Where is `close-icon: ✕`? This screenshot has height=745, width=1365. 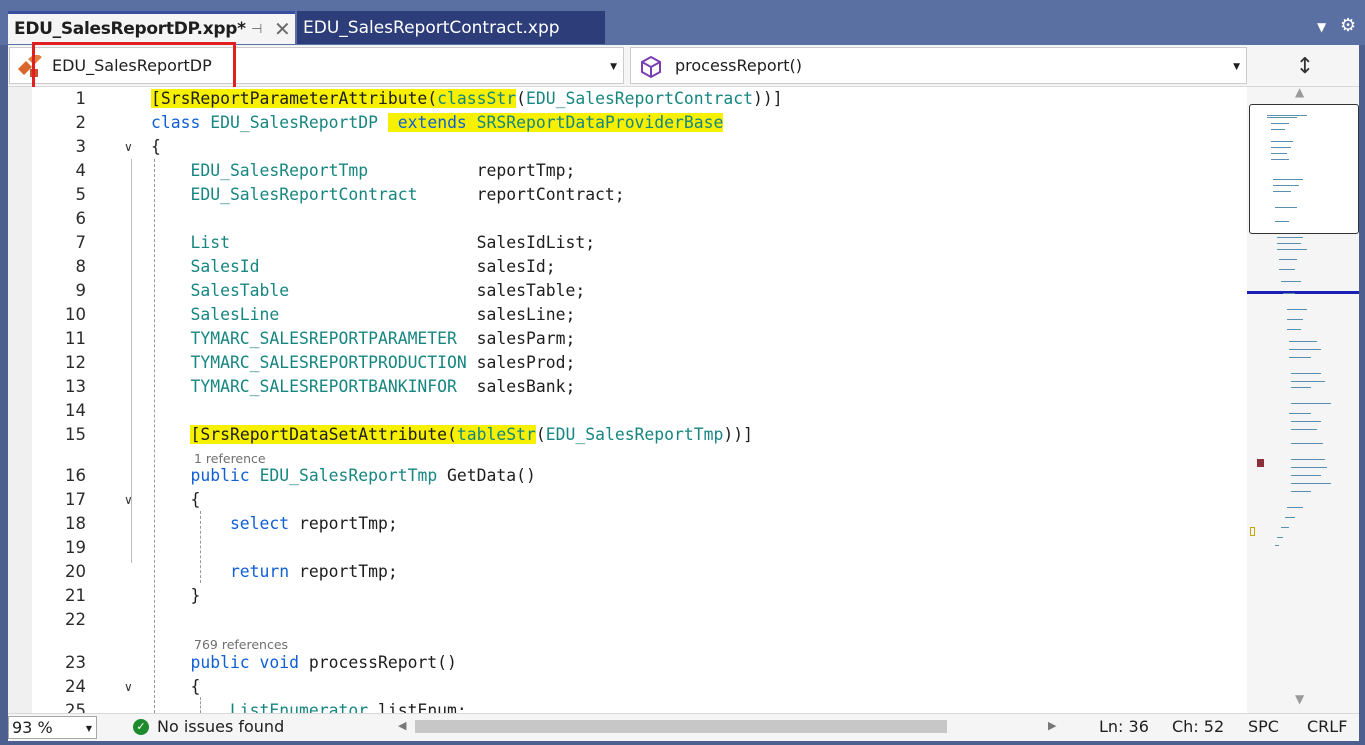
close-icon: ✕ is located at coordinates (282, 29).